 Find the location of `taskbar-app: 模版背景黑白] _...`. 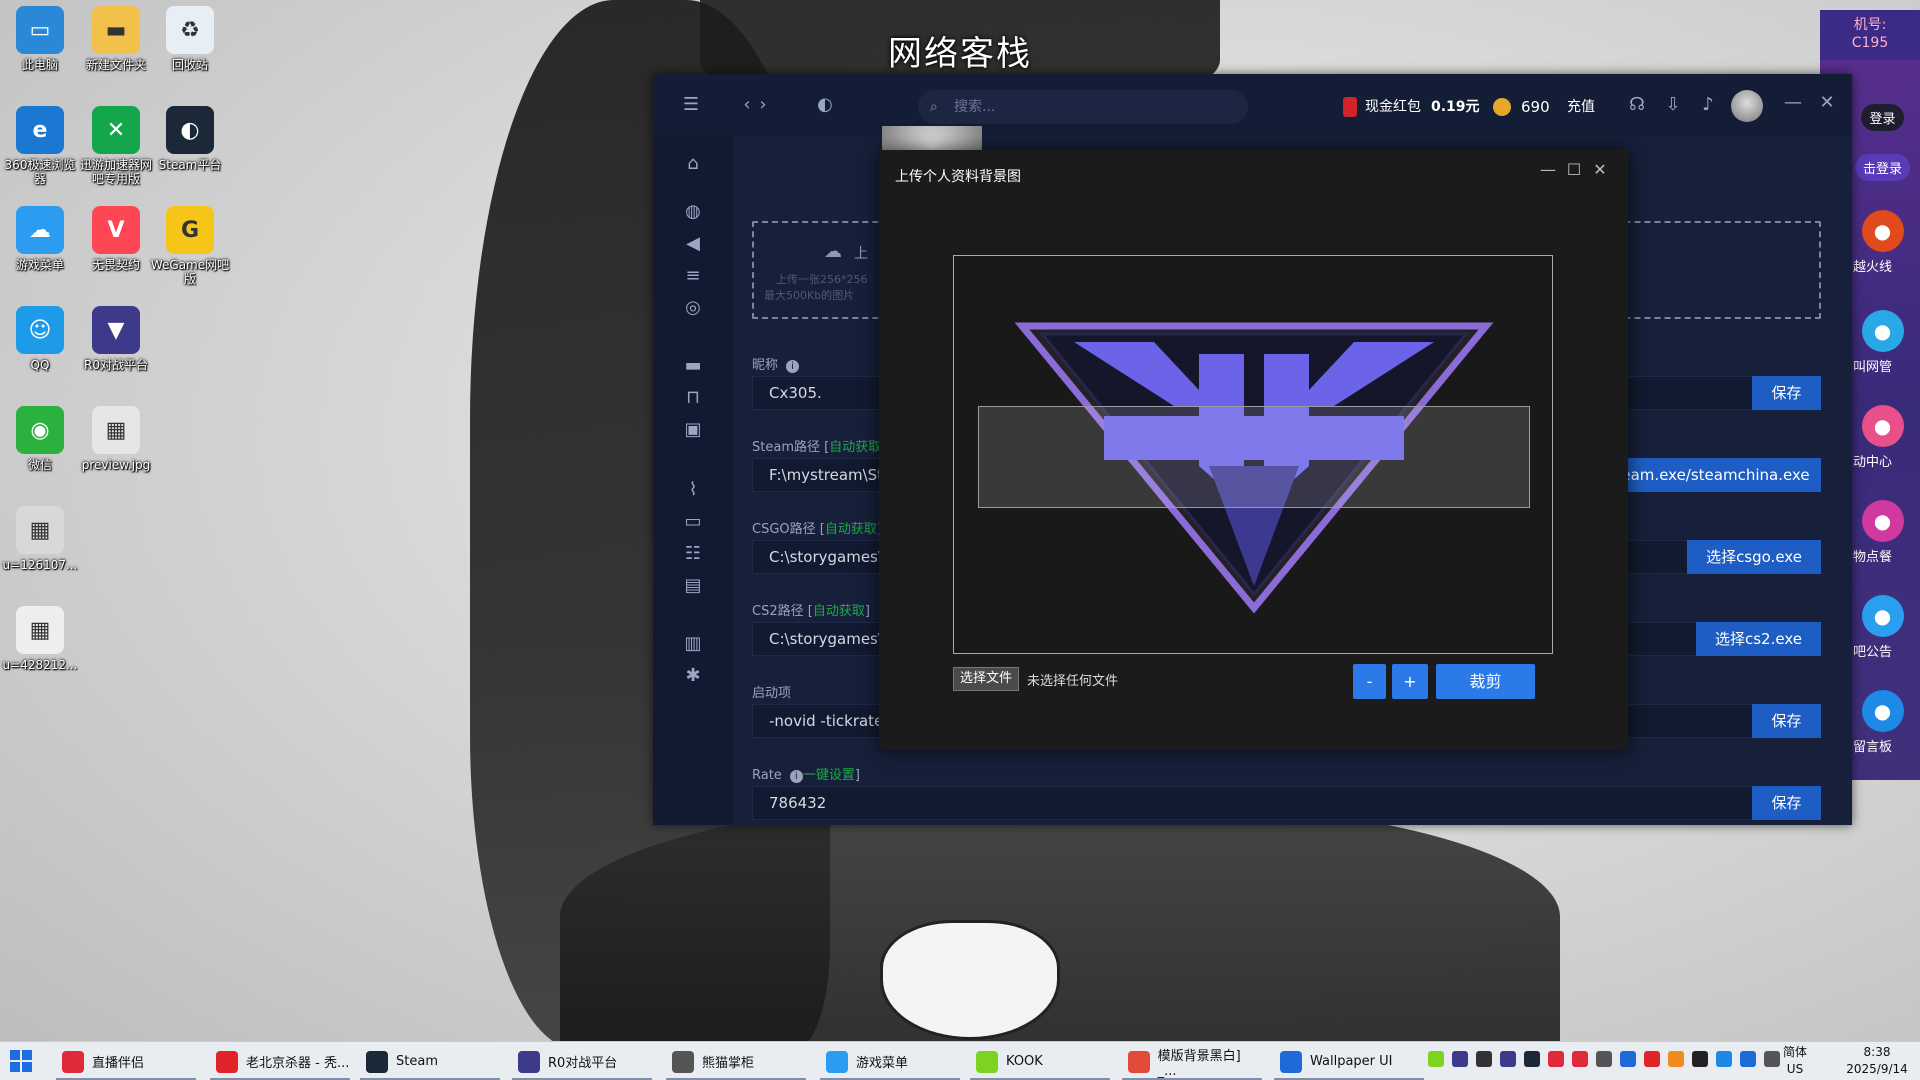

taskbar-app: 模版背景黑白] _... is located at coordinates (1192, 1061).